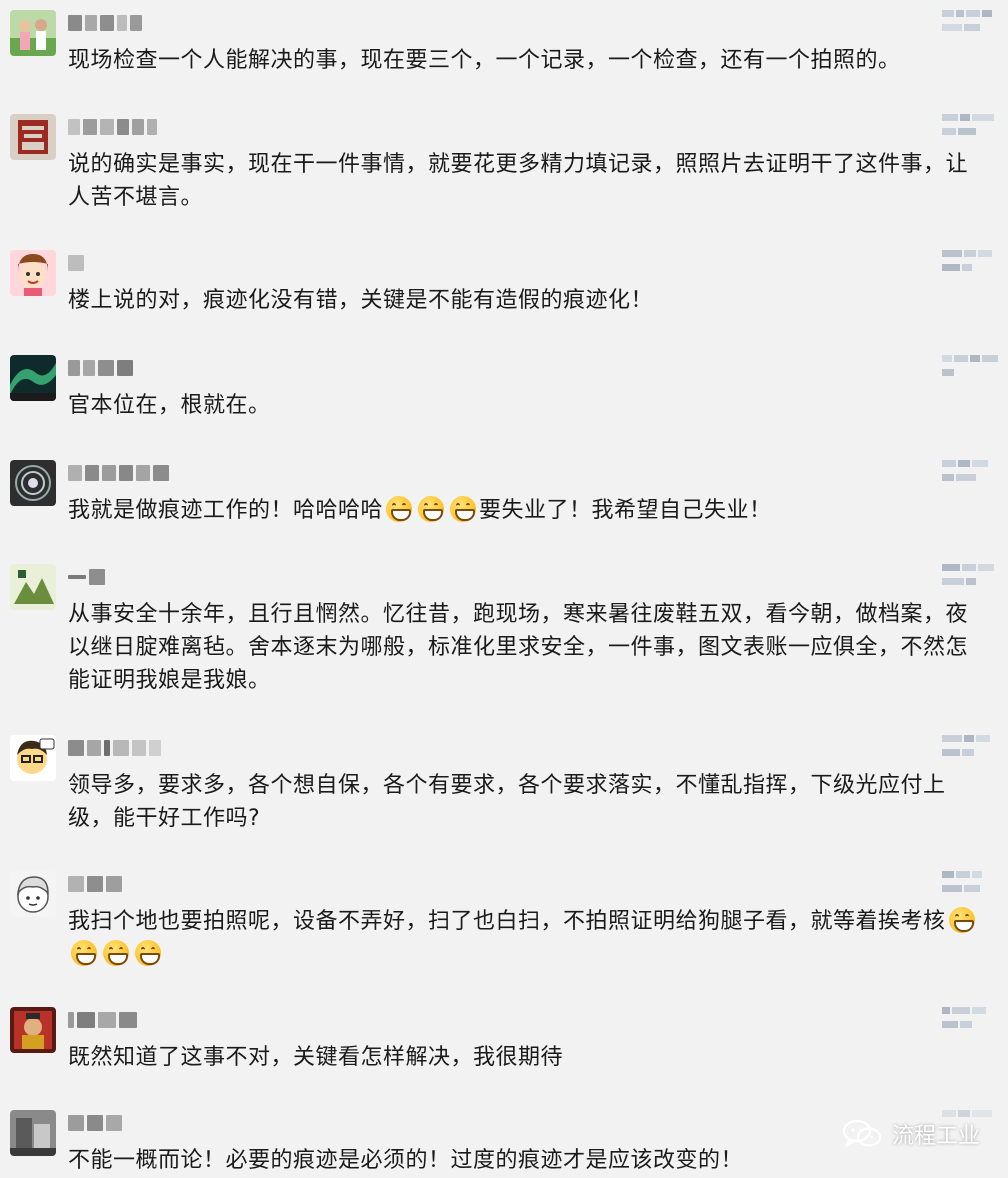 This screenshot has width=1008, height=1178. What do you see at coordinates (316, 1057) in the screenshot?
I see `comment-text: 既然知道了这事不对，关键看怎样解决，我很期待` at bounding box center [316, 1057].